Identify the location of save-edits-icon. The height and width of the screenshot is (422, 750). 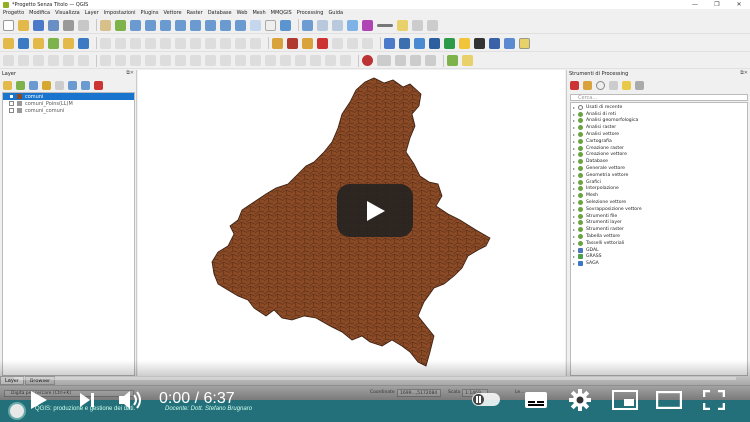
(120, 43).